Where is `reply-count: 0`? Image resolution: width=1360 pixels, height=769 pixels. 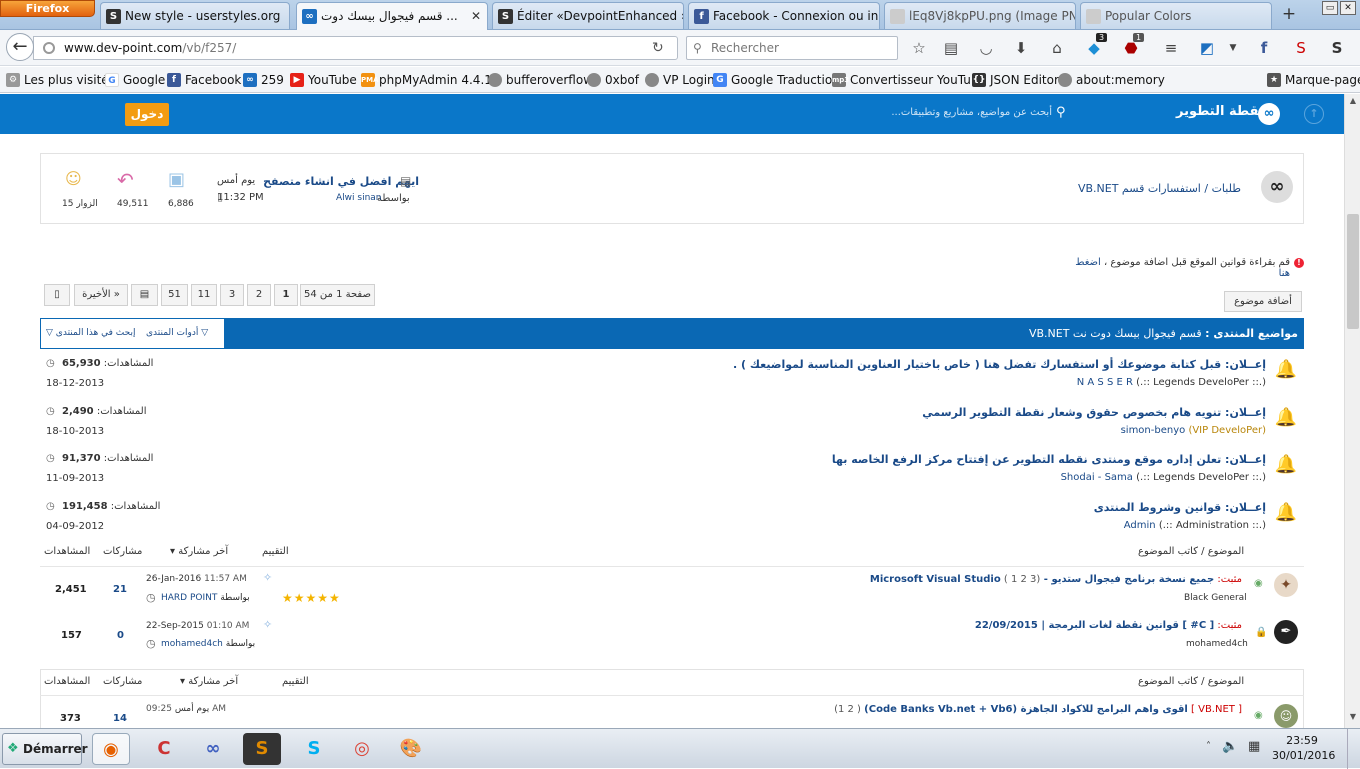
reply-count: 0 is located at coordinates (120, 635).